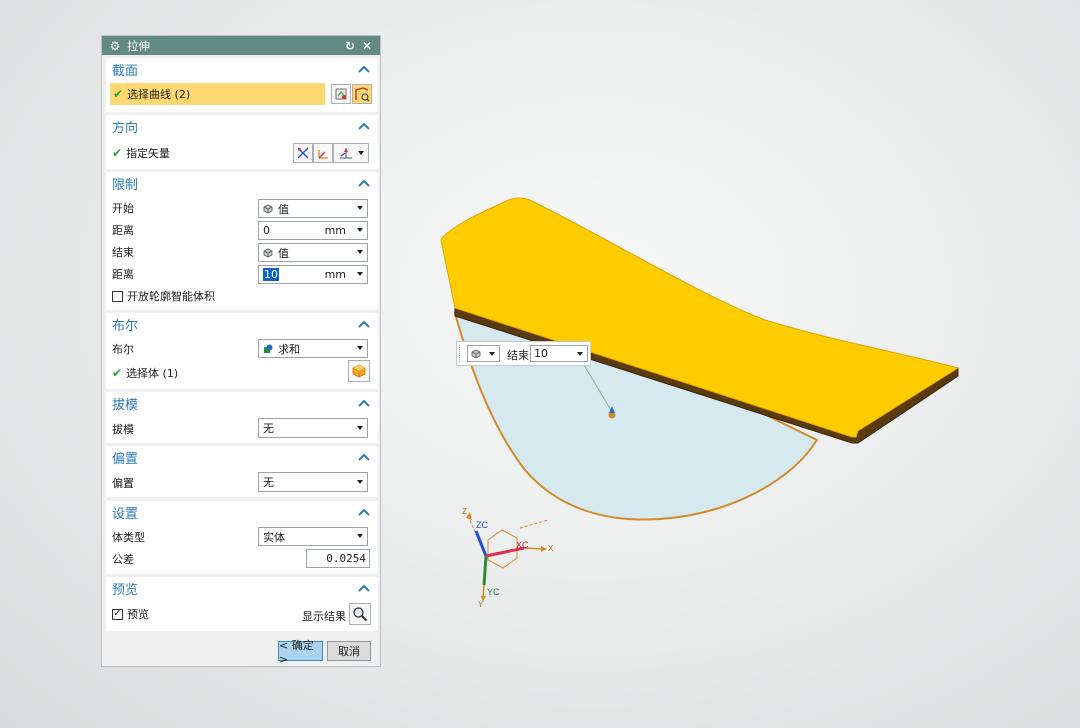 This screenshot has height=728, width=1080. I want to click on end-unit: mm, so click(335, 274).